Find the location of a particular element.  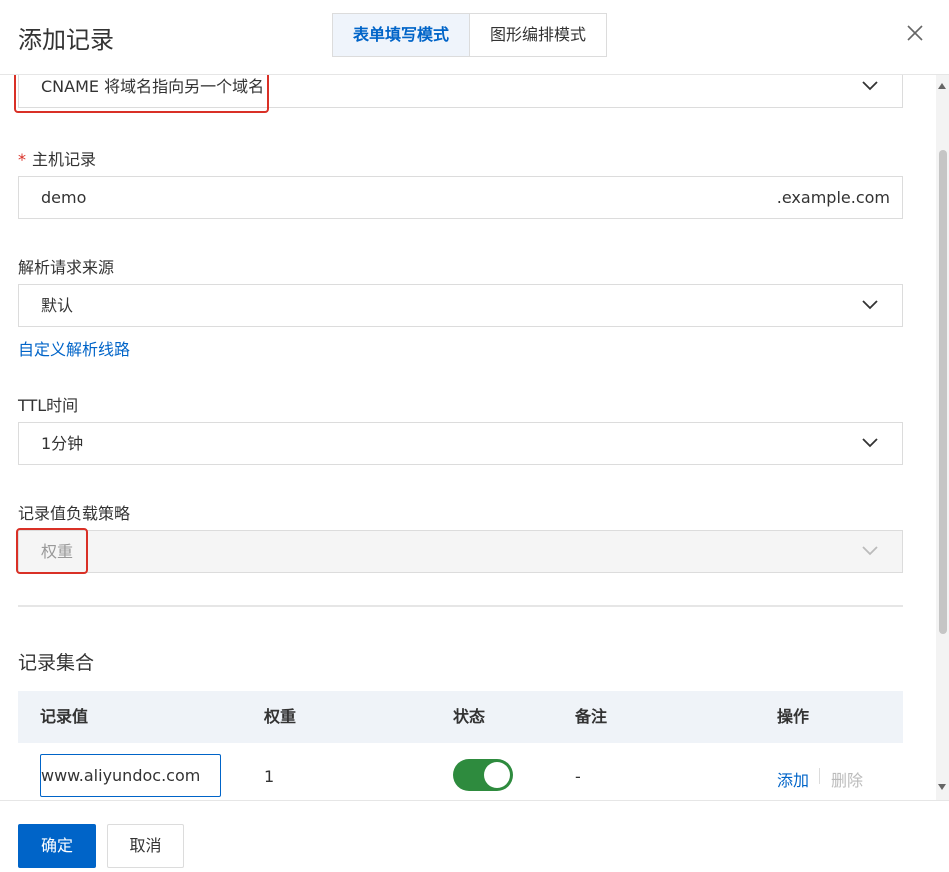

record-value-input: www.aliyundoc.com is located at coordinates (130, 775).